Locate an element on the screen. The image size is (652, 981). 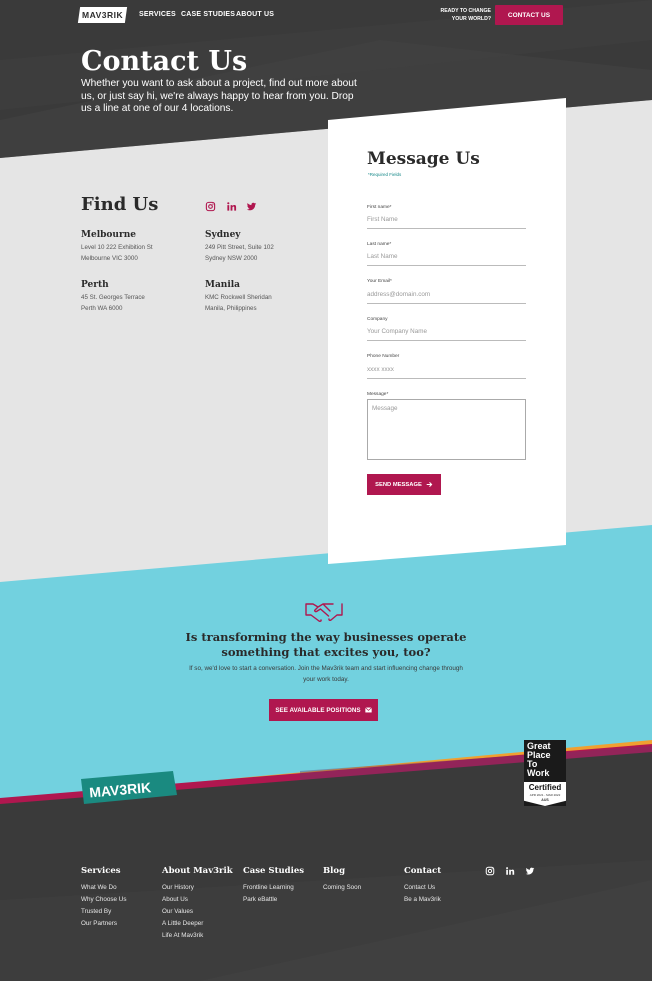
nav-services: SERVICES is located at coordinates (157, 14).